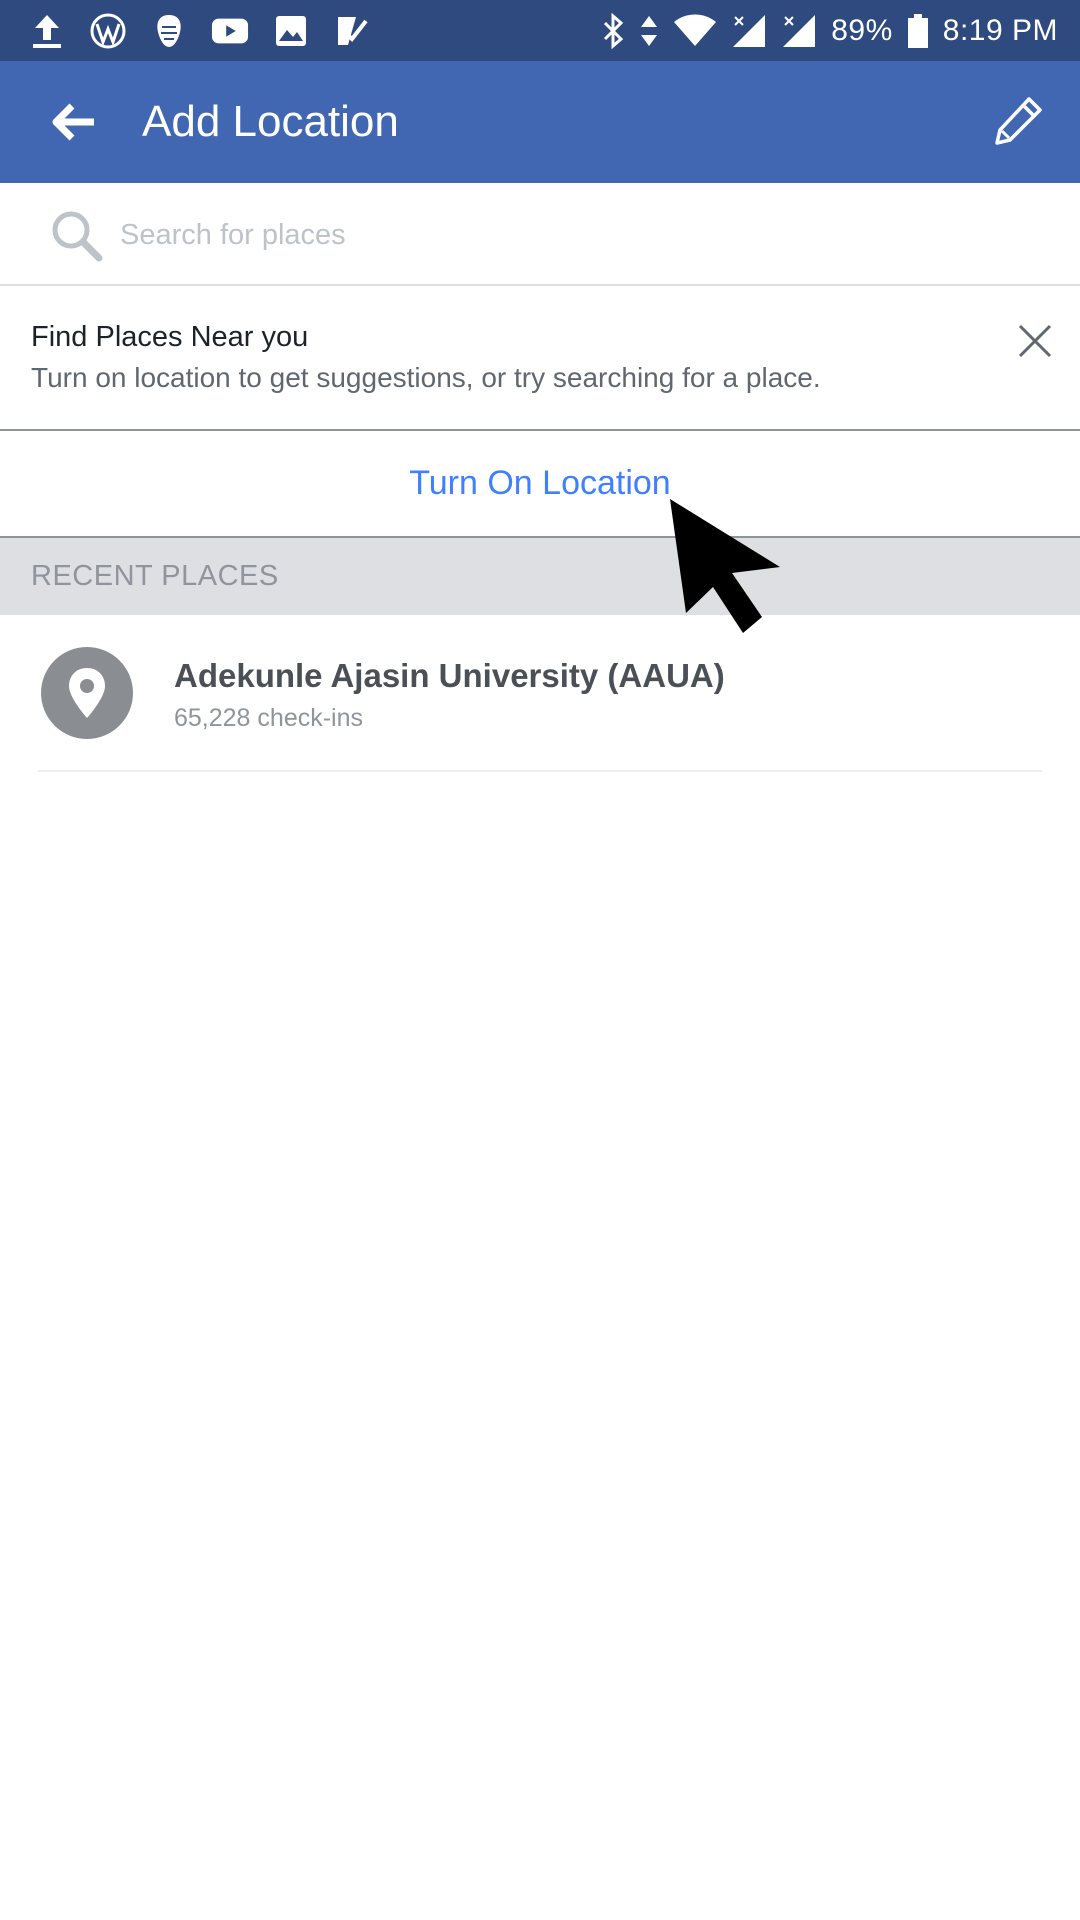  I want to click on youtube-icon, so click(230, 31).